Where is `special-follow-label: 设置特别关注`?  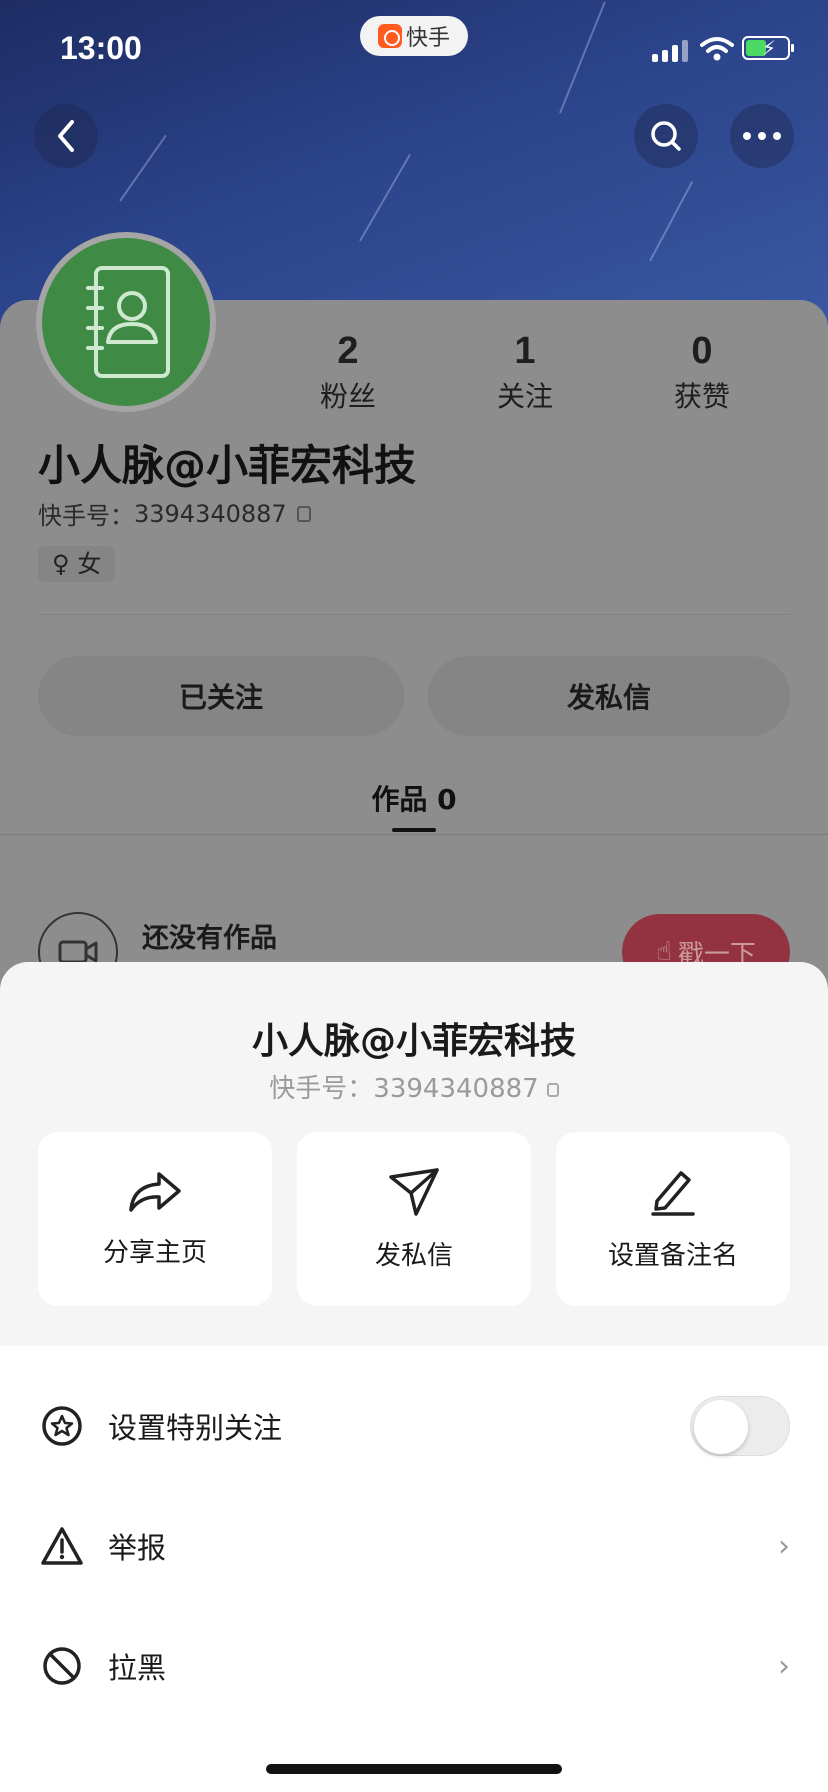
special-follow-label: 设置特别关注 is located at coordinates (195, 1428).